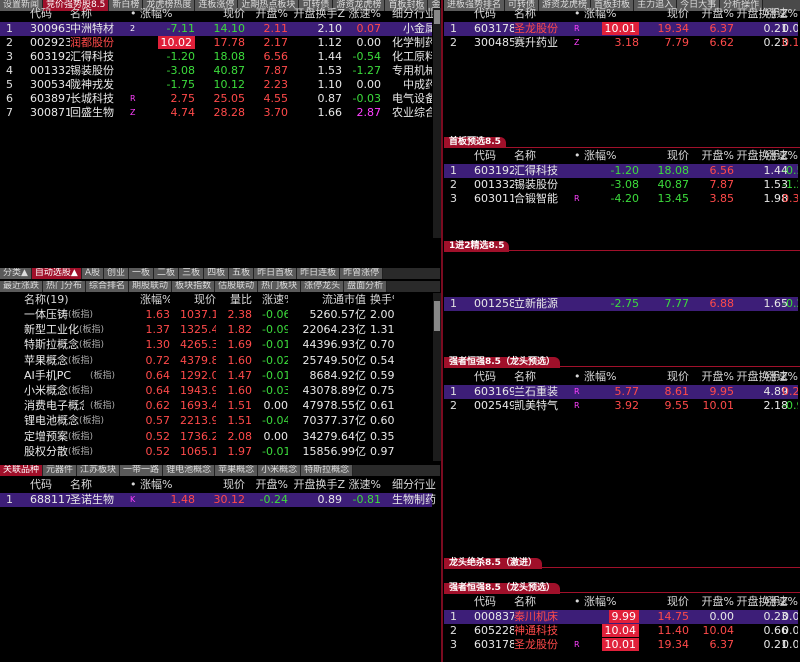 The image size is (800, 662). I want to click on stock-row: 5 300534 陇神戎发 -1.75 10.12 2.23 1.10 0.00 中成药, so click(216, 85).